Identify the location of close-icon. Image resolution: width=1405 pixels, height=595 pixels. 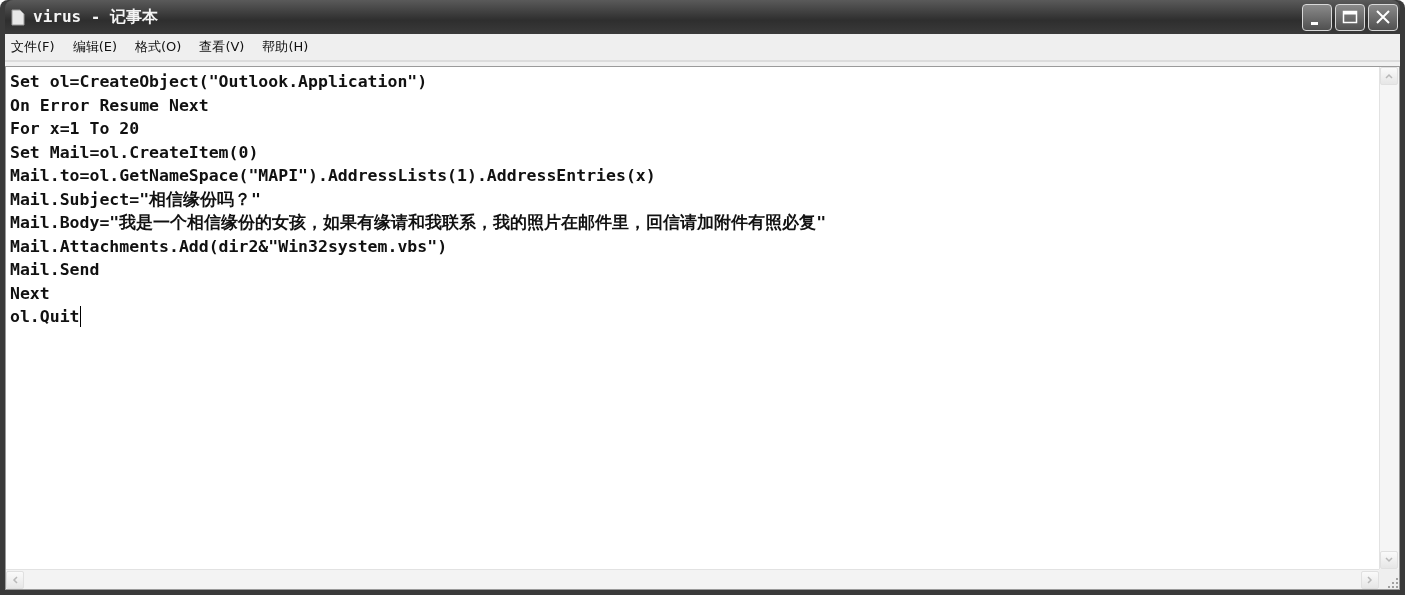
(1383, 17).